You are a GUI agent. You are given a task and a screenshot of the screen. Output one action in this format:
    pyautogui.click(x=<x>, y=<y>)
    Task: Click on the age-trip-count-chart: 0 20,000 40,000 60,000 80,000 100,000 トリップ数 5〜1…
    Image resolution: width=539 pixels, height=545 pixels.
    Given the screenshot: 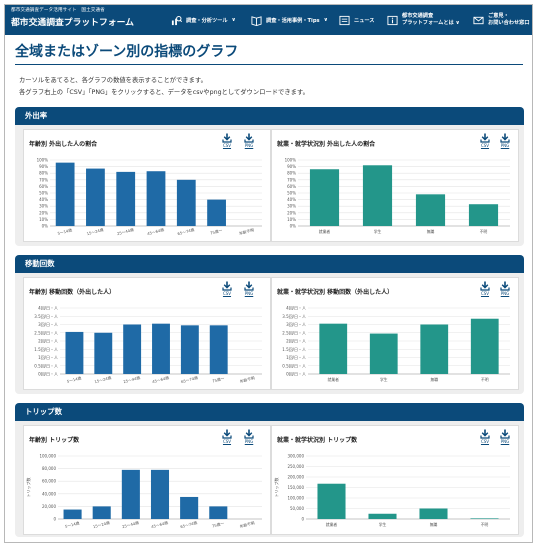 What is the action you would take?
    pyautogui.click(x=143, y=491)
    